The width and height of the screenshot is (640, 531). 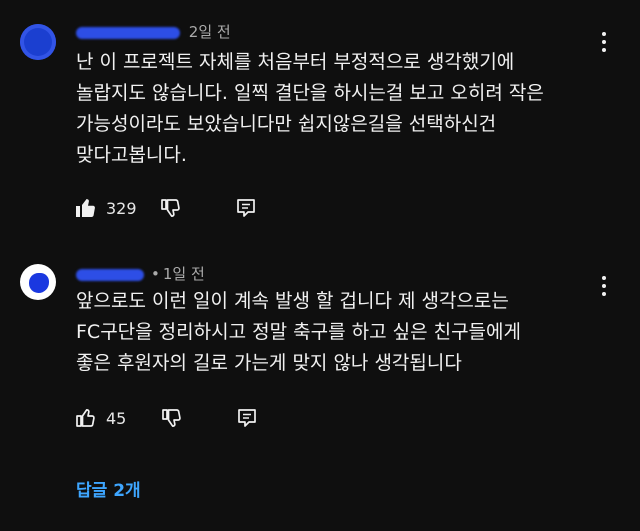 I want to click on thumb-up-icon, so click(x=85, y=417).